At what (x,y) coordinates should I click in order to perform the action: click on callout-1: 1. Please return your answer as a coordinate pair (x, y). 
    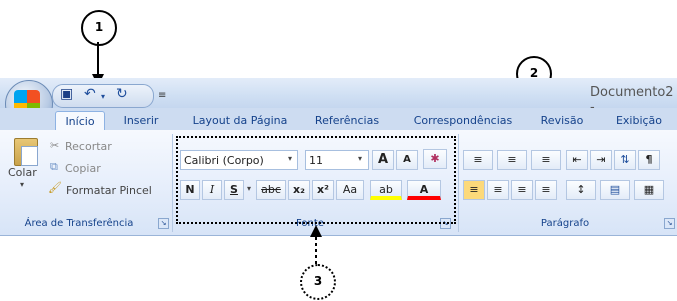
    Looking at the image, I should click on (99, 28).